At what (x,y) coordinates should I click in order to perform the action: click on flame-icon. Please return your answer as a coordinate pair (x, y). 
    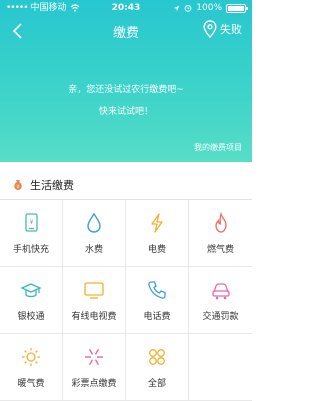
    Looking at the image, I should click on (220, 222).